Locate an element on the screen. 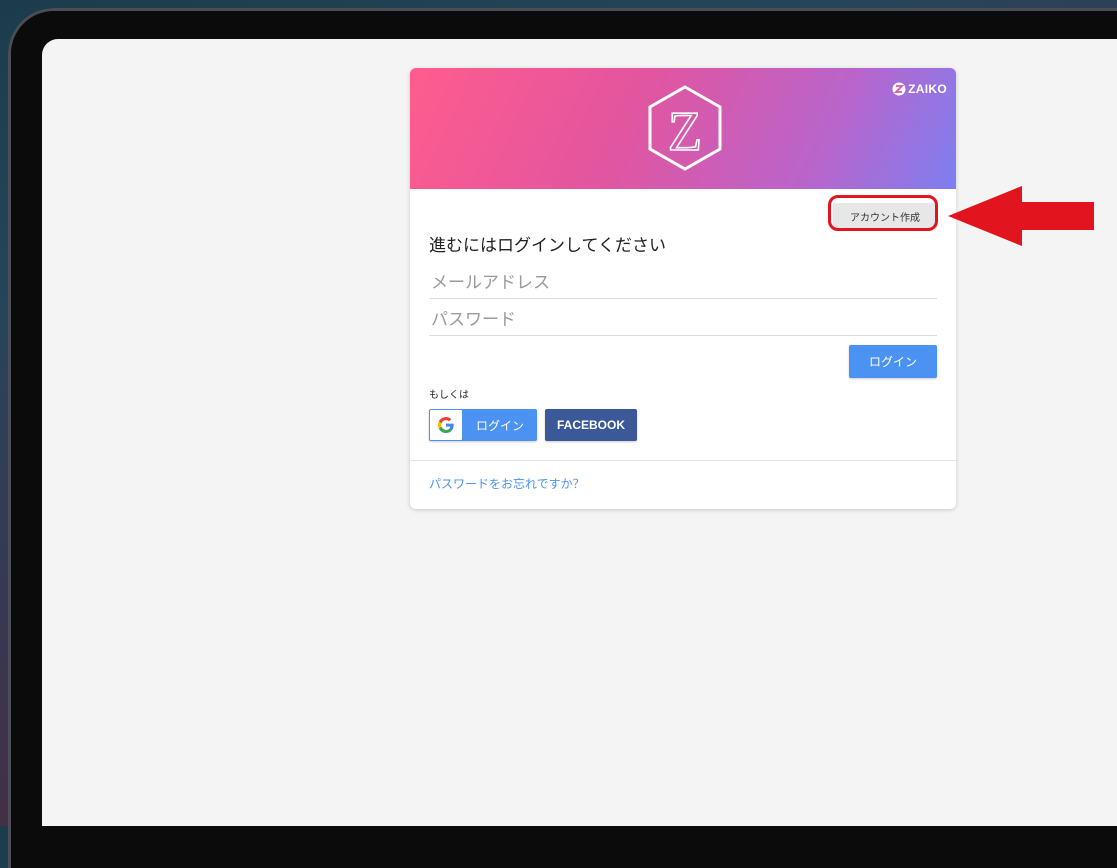 Image resolution: width=1117 pixels, height=868 pixels. red-arrow-annotation is located at coordinates (1021, 216).